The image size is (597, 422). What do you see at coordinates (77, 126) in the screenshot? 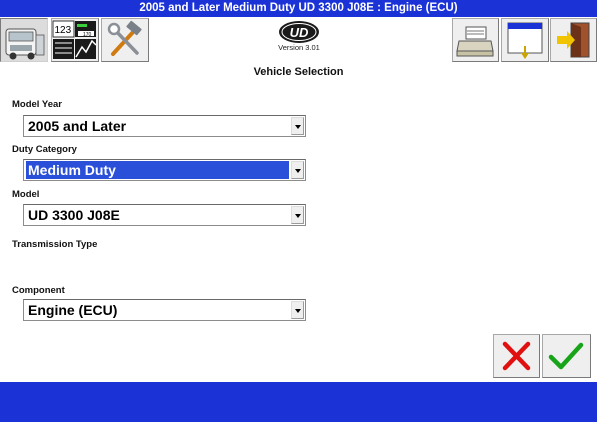
I see `model-year-value: 2005 and Later` at bounding box center [77, 126].